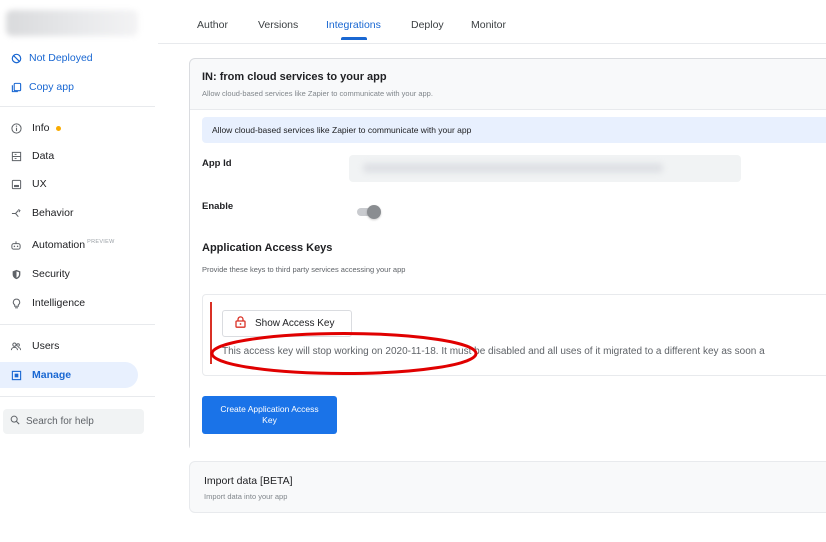 Image resolution: width=826 pixels, height=542 pixels. I want to click on data-icon, so click(16, 156).